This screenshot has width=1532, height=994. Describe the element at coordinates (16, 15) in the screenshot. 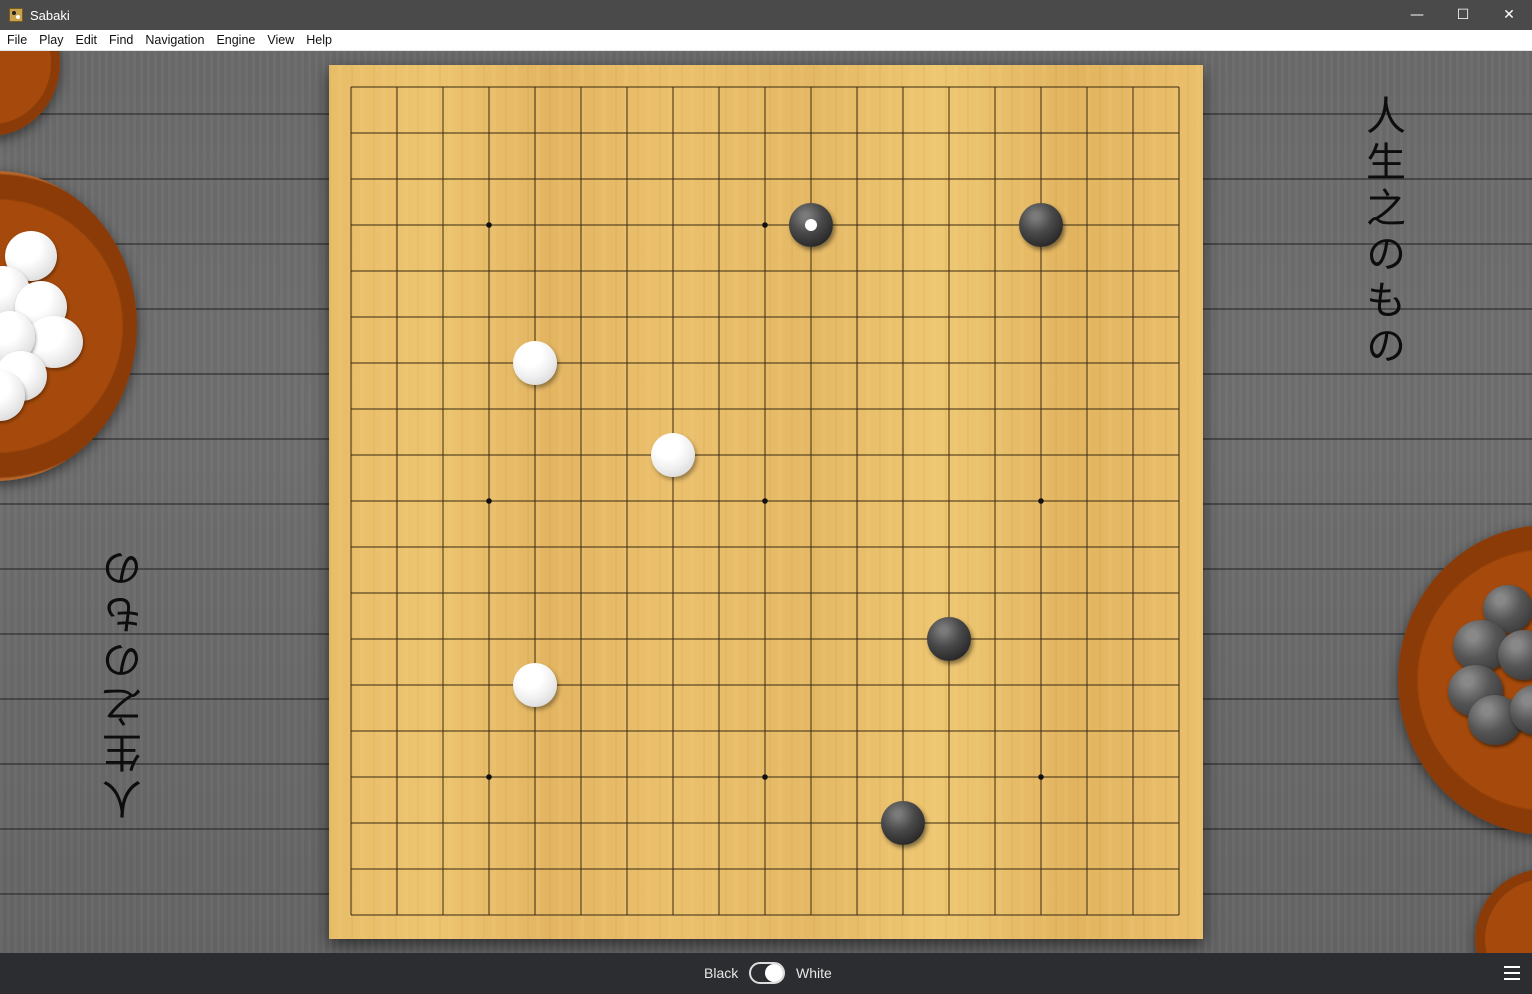

I see `sabaki-app-icon` at that location.